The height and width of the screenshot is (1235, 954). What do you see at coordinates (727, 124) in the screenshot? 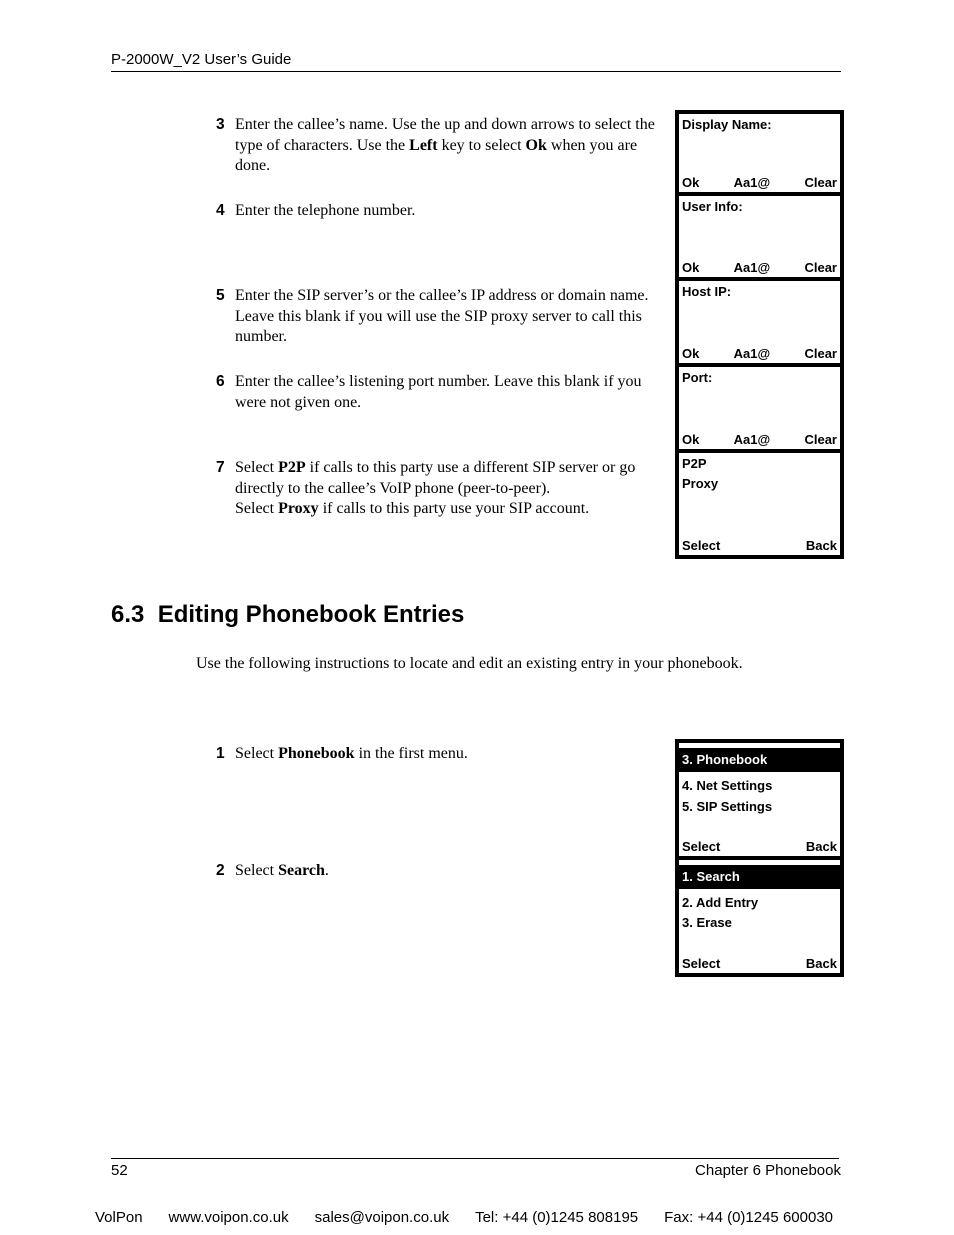
I see `screen-title: Display Name:` at bounding box center [727, 124].